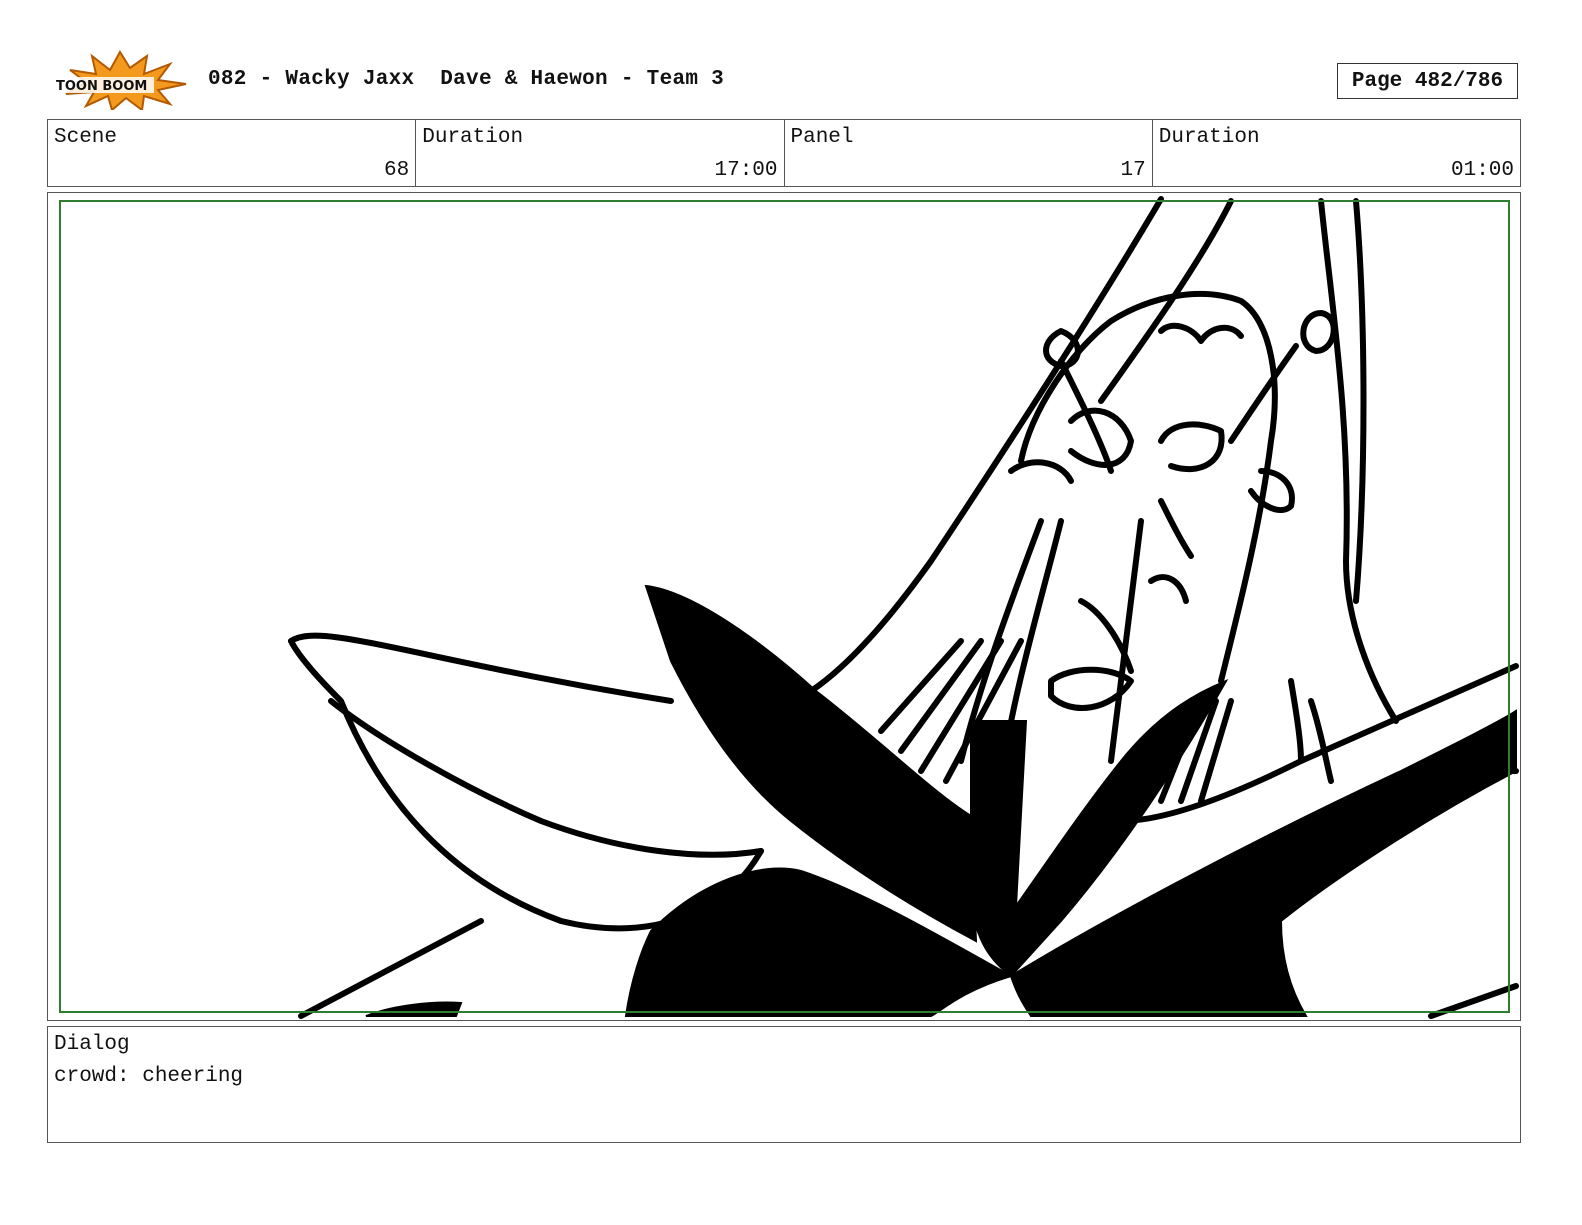 Image resolution: width=1582 pixels, height=1225 pixels. Describe the element at coordinates (1482, 170) in the screenshot. I see `panel-duration-value: 01:00` at that location.